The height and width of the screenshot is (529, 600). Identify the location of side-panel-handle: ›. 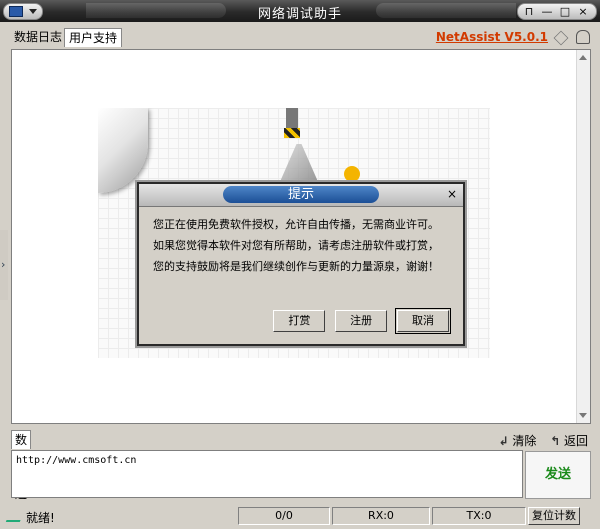
(4, 265).